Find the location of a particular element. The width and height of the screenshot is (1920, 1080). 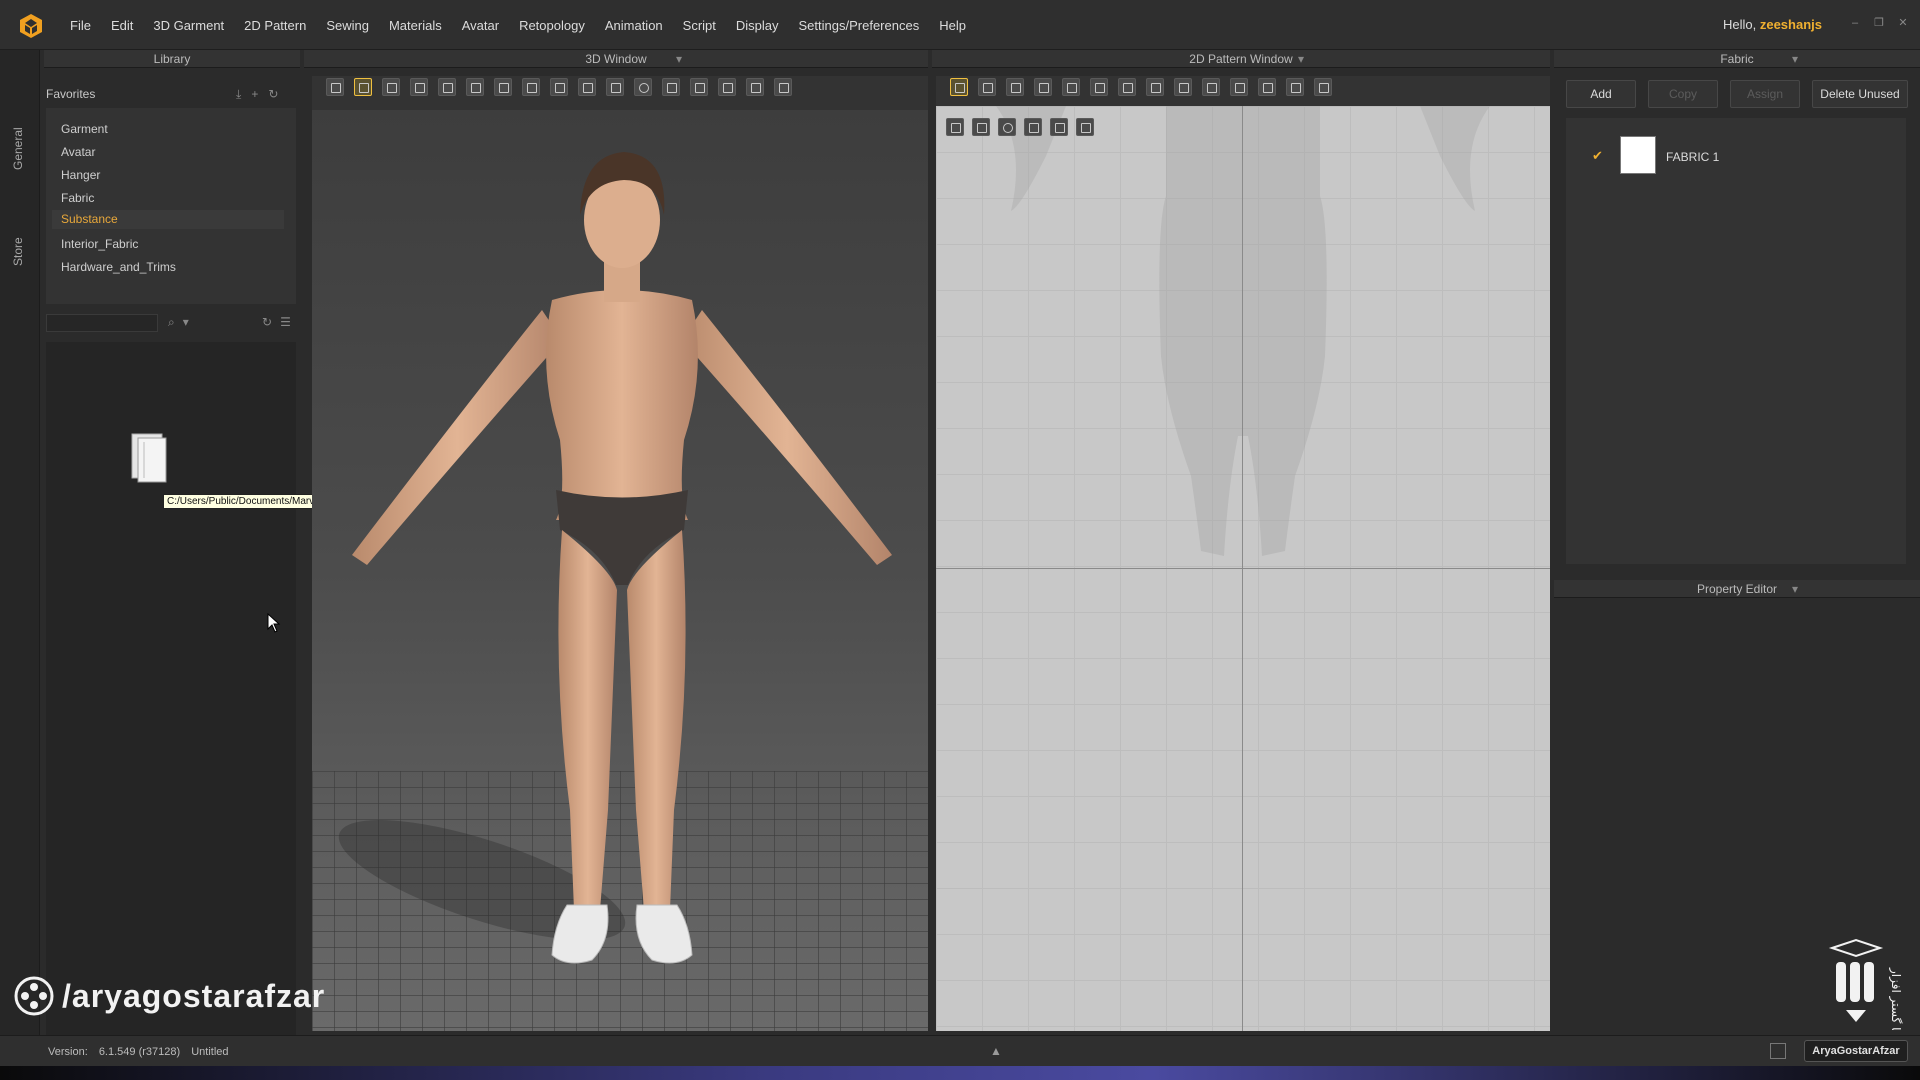

3d-toolbar is located at coordinates (564, 87).